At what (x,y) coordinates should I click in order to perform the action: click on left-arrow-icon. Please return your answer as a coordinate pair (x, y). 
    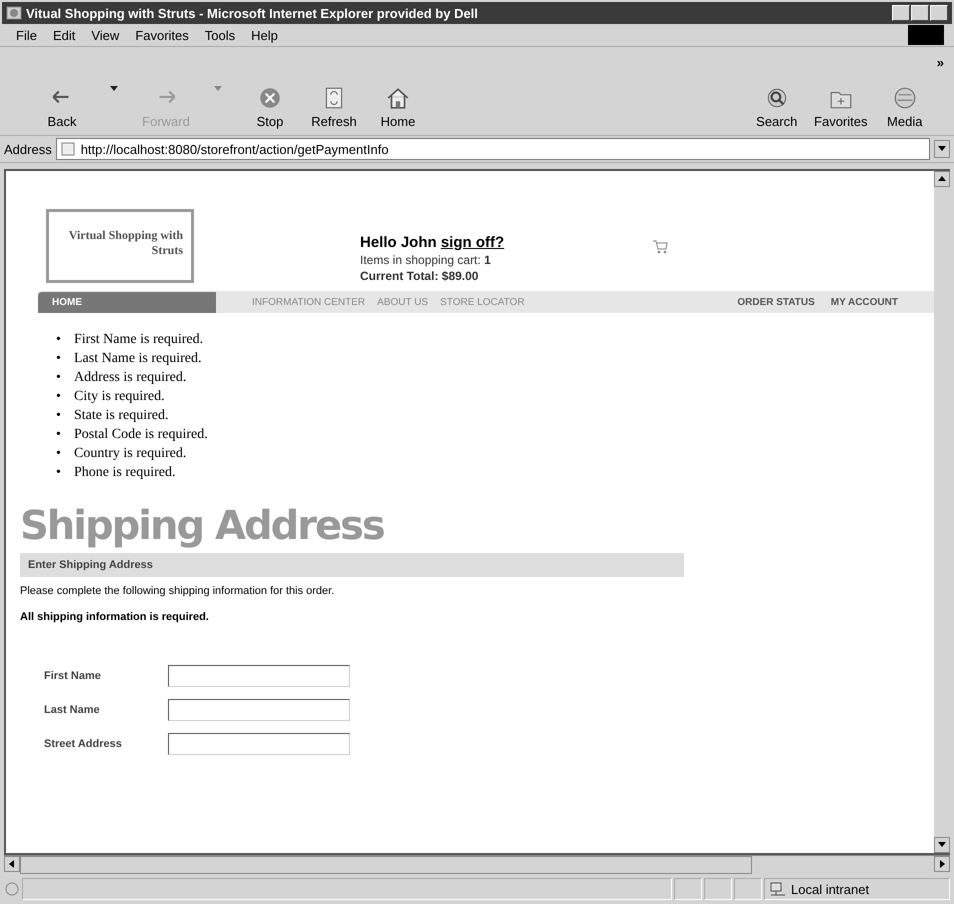
    Looking at the image, I should click on (12, 864).